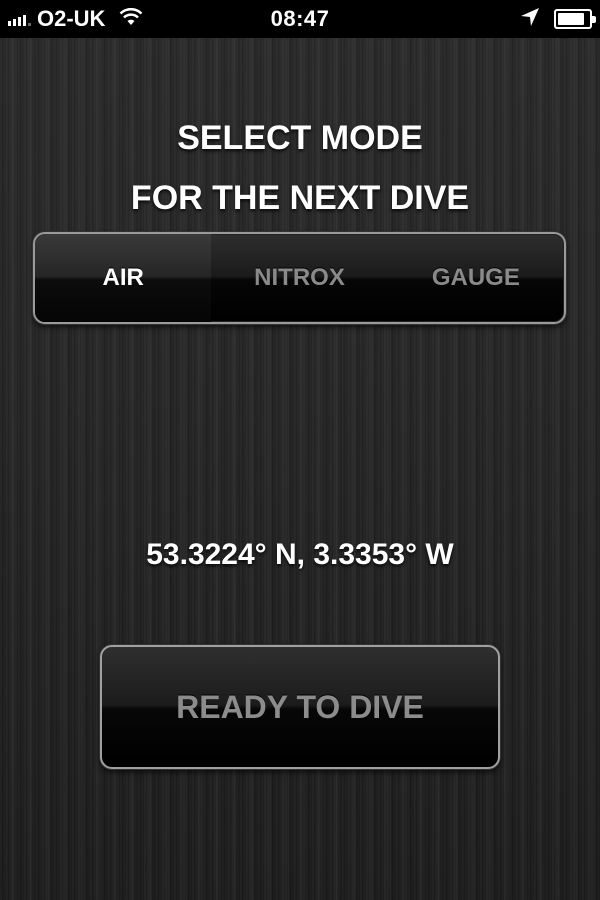 This screenshot has width=600, height=900. I want to click on page-title: SELECT MODE FOR THE NEXT DIVE, so click(300, 168).